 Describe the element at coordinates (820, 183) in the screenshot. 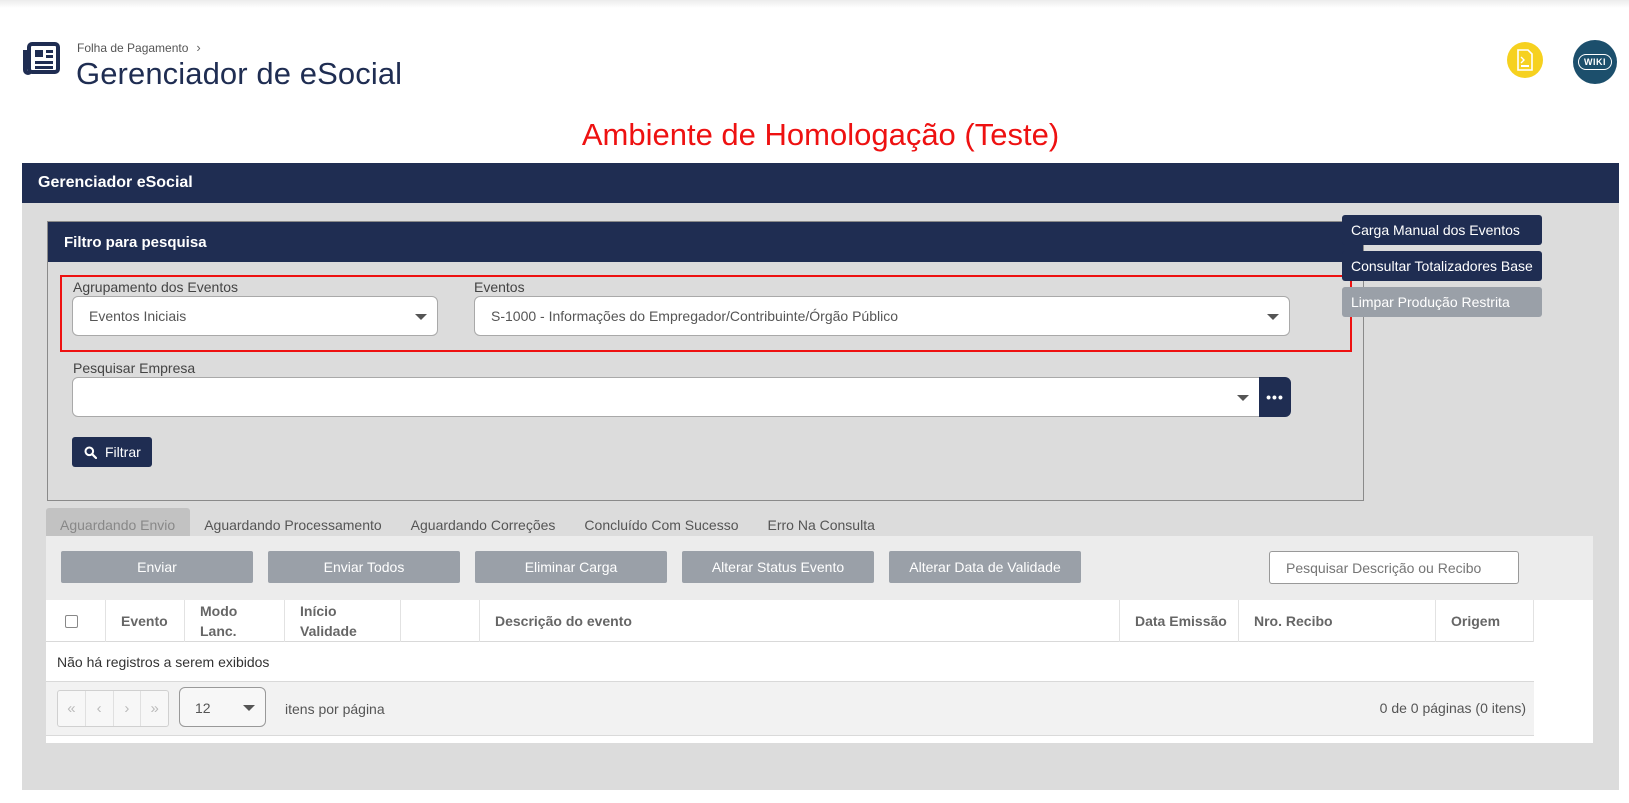

I see `panel-title: Gerenciador eSocial` at that location.